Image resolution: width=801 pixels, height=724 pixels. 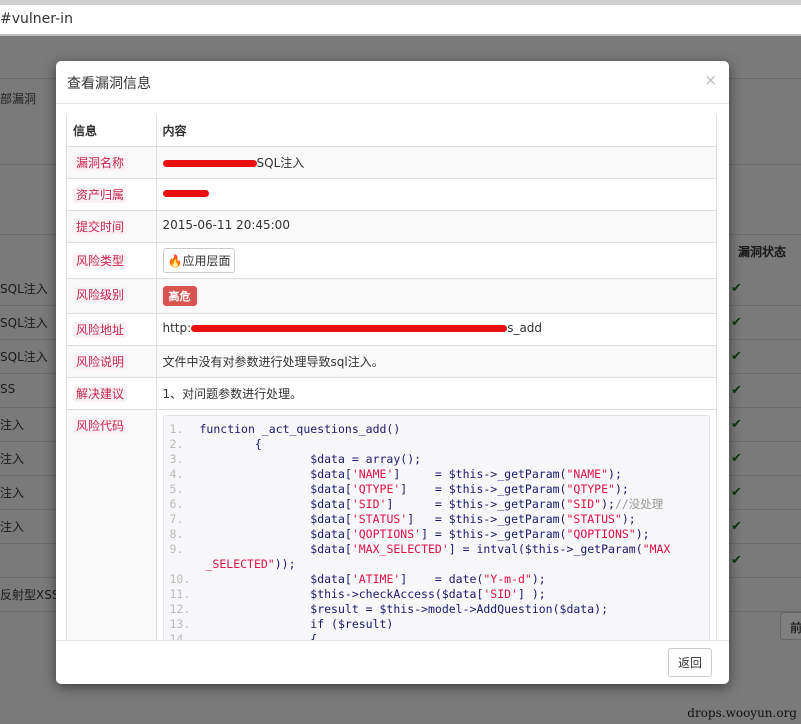 I want to click on line-number: 9., so click(x=176, y=549).